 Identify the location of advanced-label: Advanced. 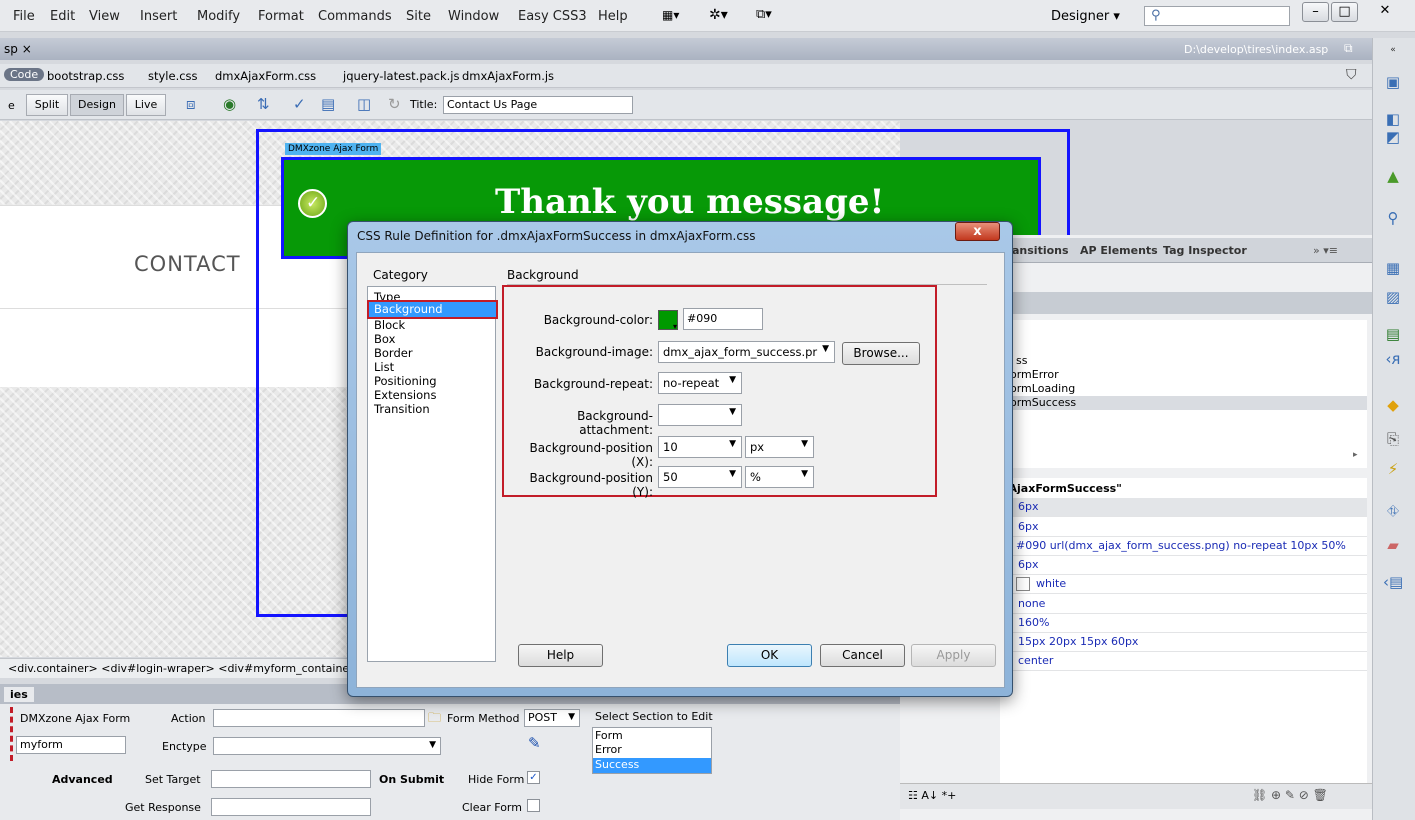
(82, 779).